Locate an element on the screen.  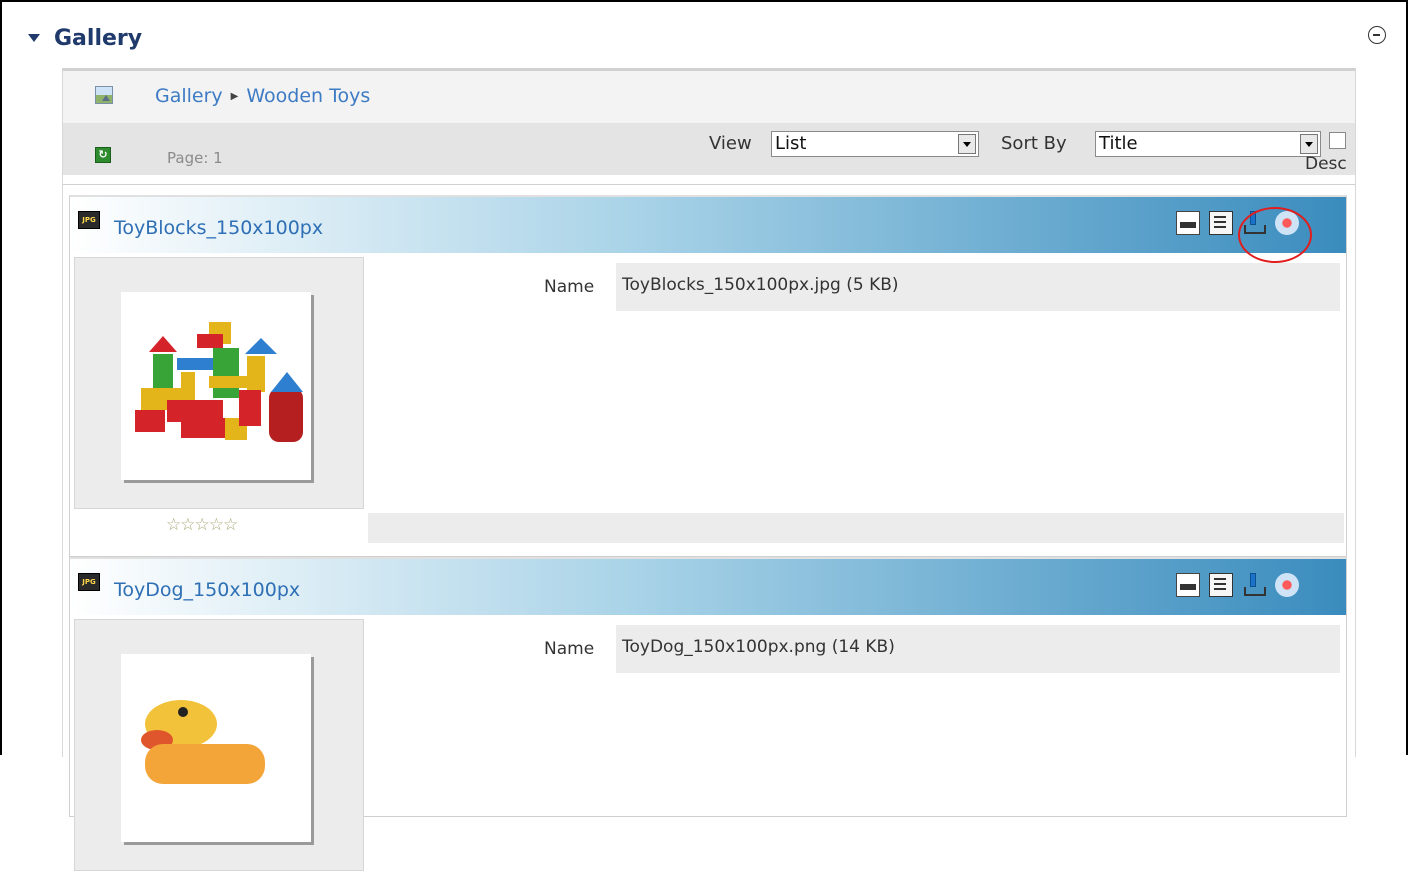
toy-dog-thumbnail is located at coordinates (216, 748).